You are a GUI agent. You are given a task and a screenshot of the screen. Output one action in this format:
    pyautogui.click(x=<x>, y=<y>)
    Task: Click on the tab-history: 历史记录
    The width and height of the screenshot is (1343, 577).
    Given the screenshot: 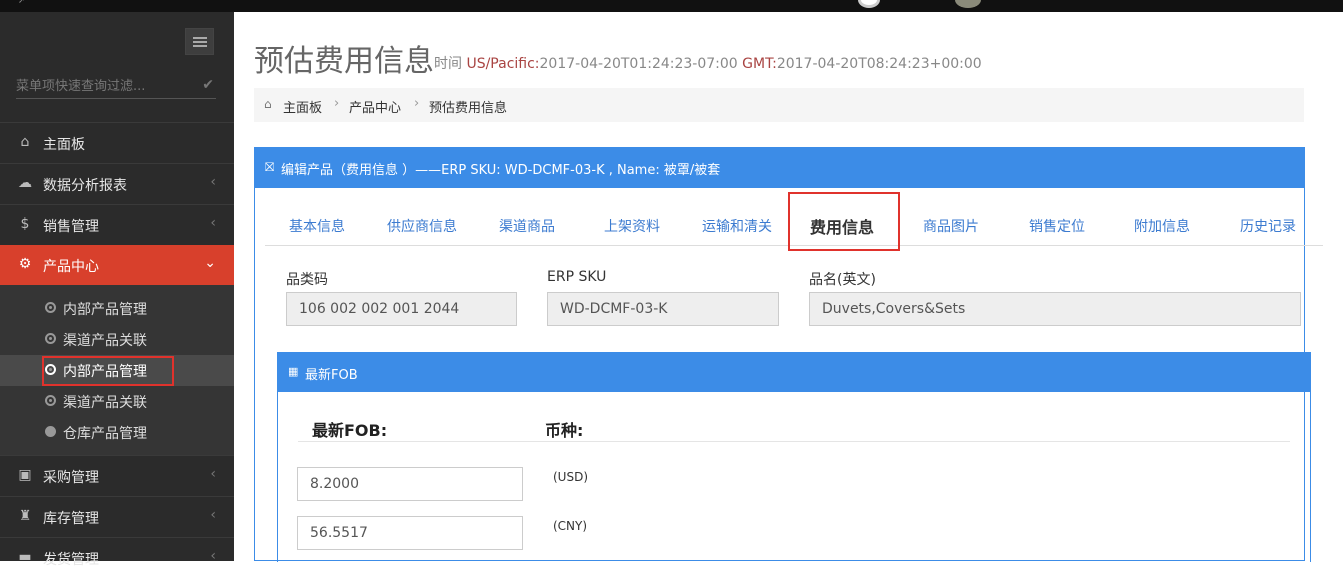 What is the action you would take?
    pyautogui.click(x=1268, y=226)
    